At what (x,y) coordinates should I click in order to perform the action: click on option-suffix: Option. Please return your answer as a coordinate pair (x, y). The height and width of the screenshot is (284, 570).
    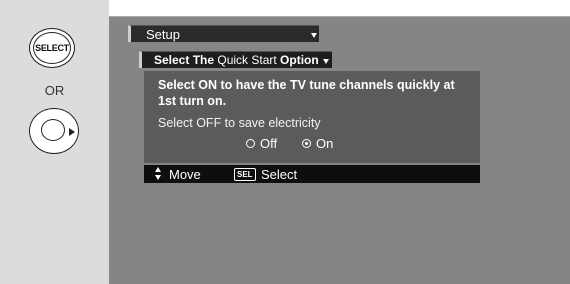
    Looking at the image, I should click on (297, 60).